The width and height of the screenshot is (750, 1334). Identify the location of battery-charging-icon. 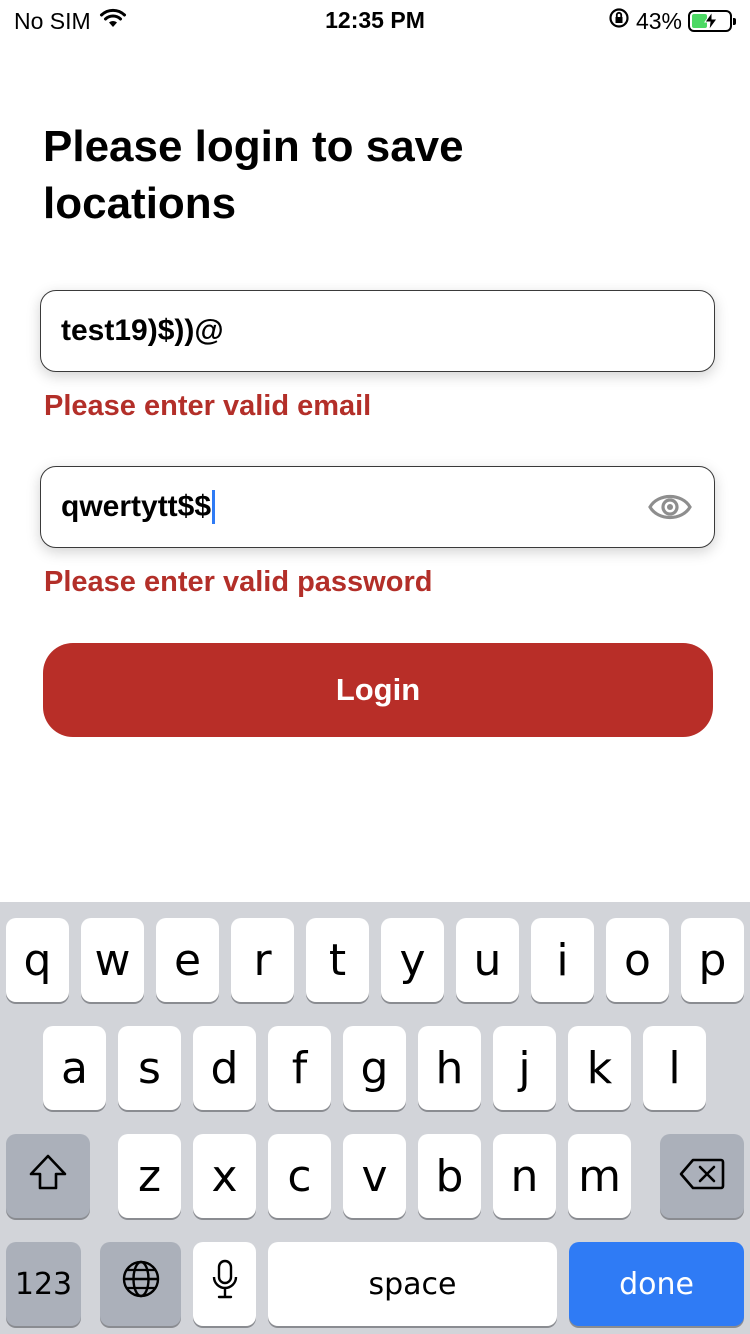
(712, 21).